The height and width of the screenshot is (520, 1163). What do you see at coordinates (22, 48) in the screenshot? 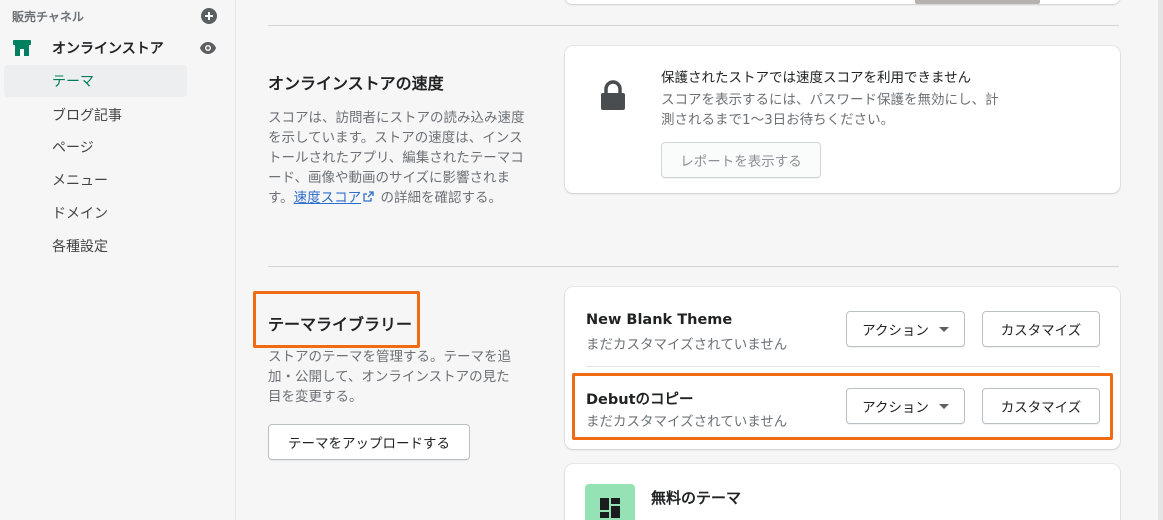
I see `store-icon` at bounding box center [22, 48].